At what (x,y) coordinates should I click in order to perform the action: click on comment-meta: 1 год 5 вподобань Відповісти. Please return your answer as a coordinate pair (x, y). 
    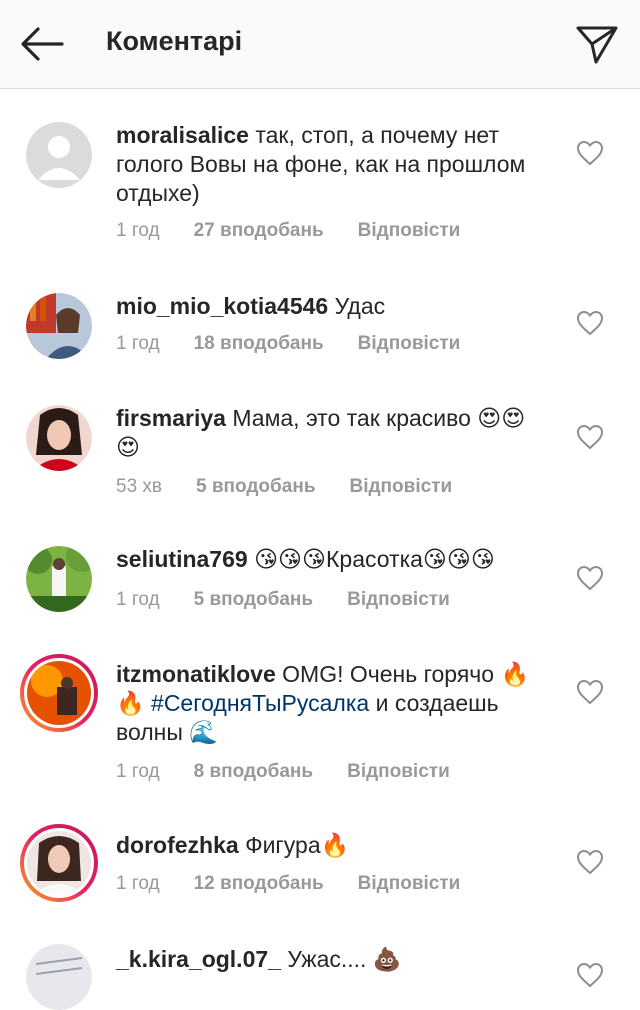
    Looking at the image, I should click on (300, 600).